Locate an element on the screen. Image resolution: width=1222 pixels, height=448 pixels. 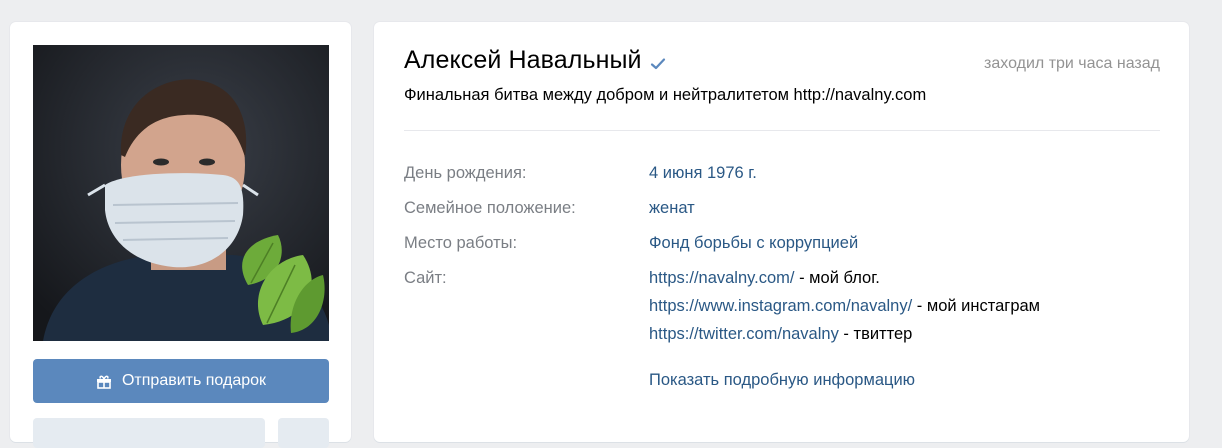
site-label: Сайт: is located at coordinates (425, 278).